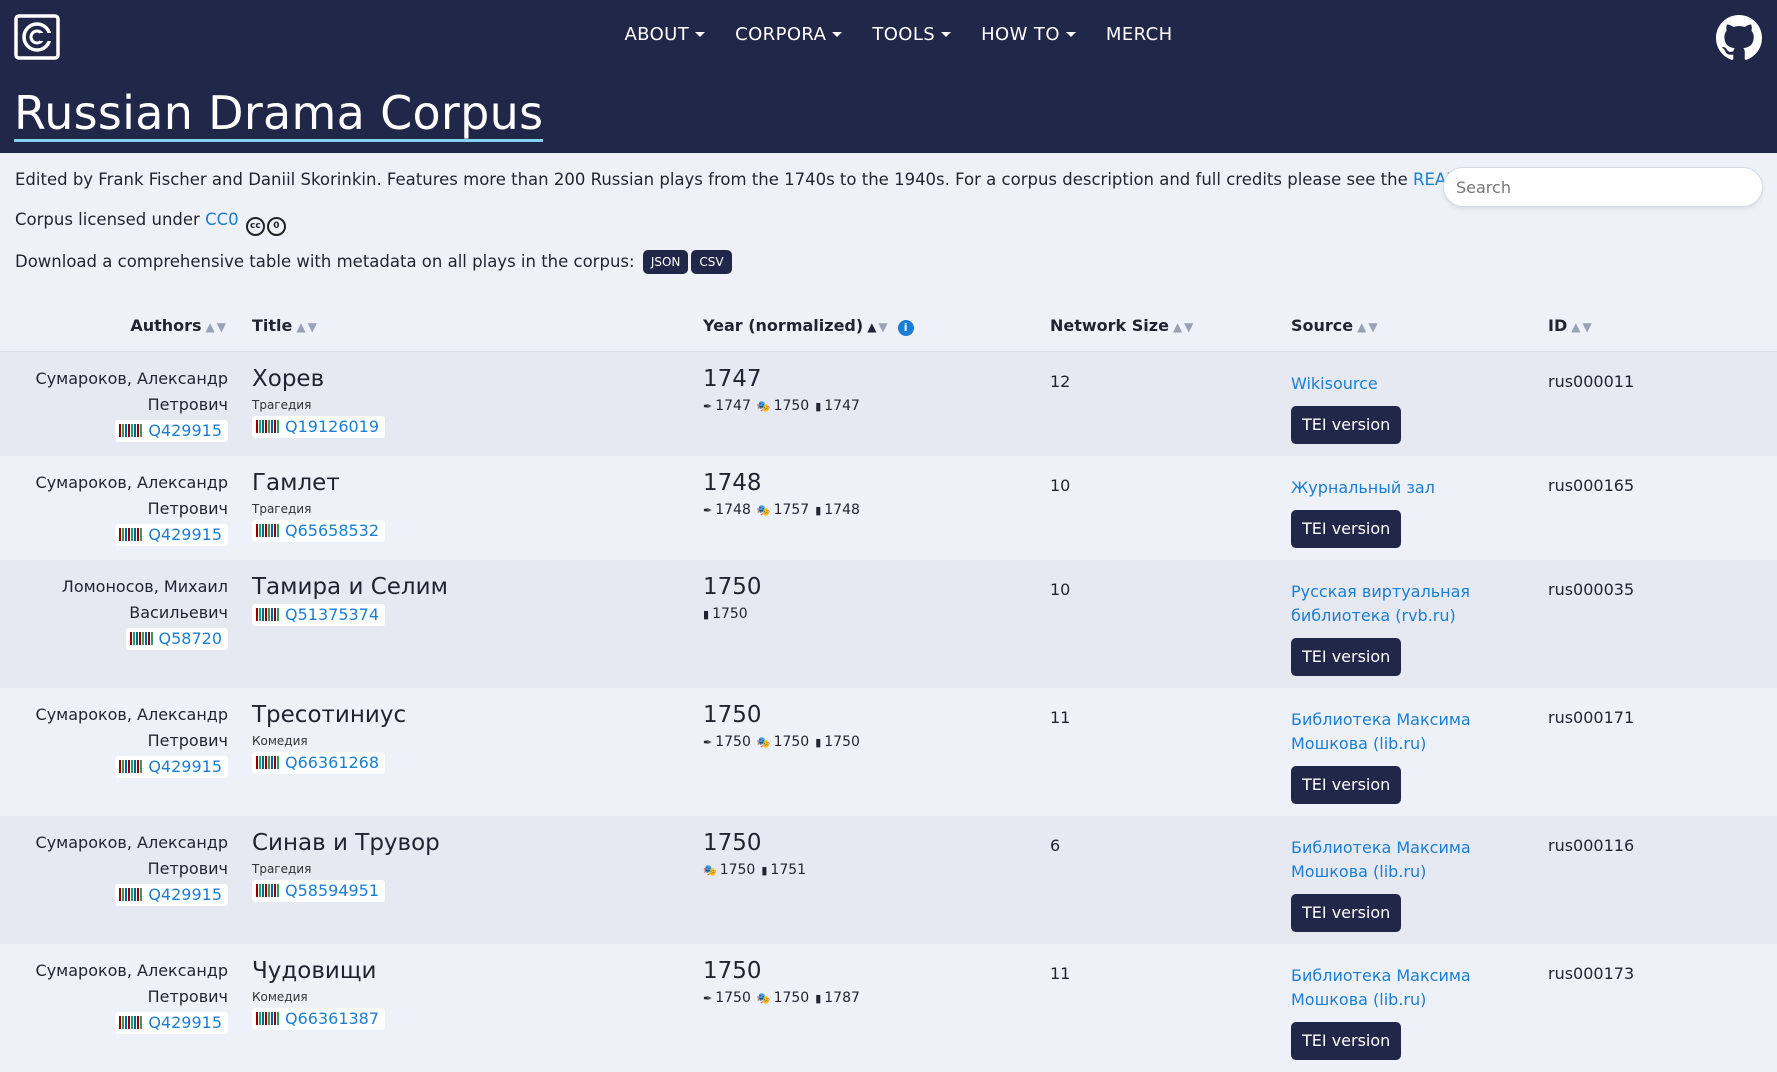 This screenshot has width=1777, height=1072. I want to click on play-title: Тресотиниус, so click(462, 715).